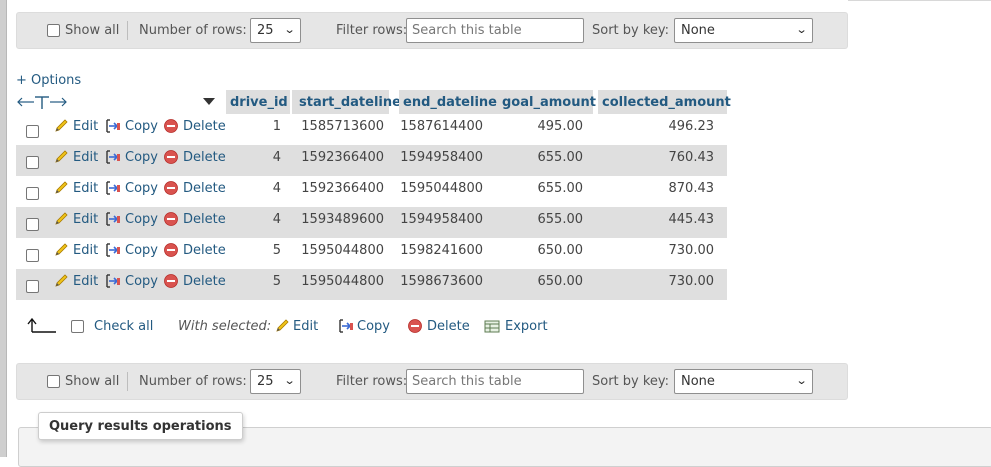 The height and width of the screenshot is (467, 991). Describe the element at coordinates (495, 30) in the screenshot. I see `filter-rows-input: Search this table` at that location.